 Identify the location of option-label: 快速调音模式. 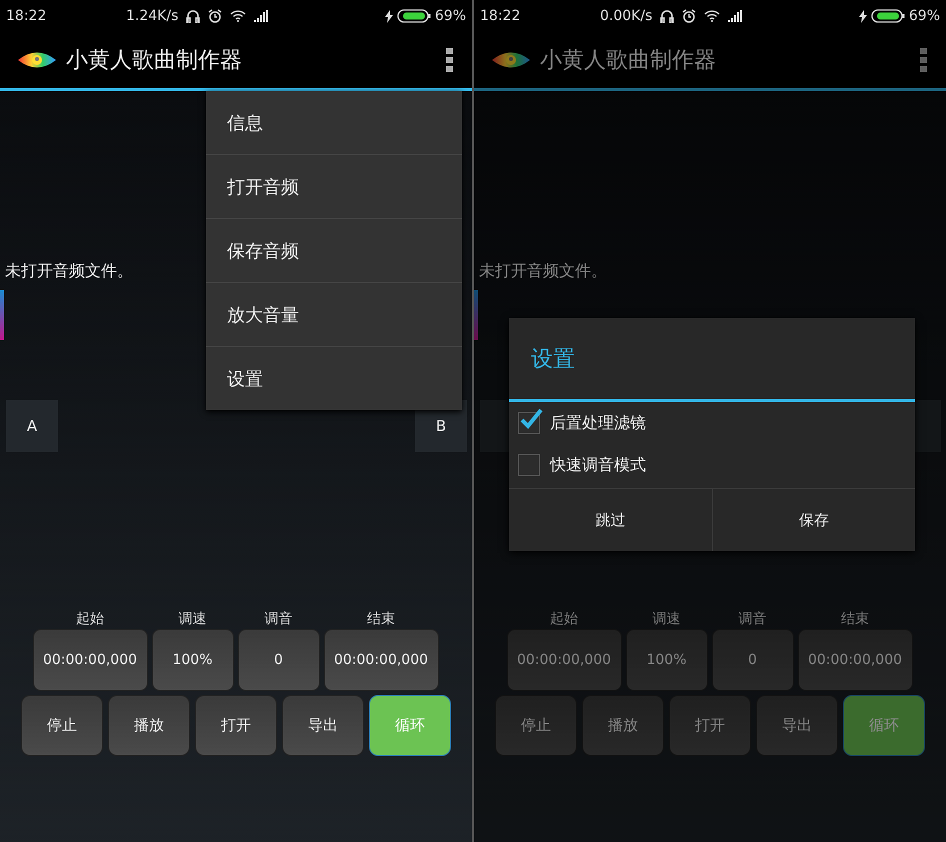
(598, 465).